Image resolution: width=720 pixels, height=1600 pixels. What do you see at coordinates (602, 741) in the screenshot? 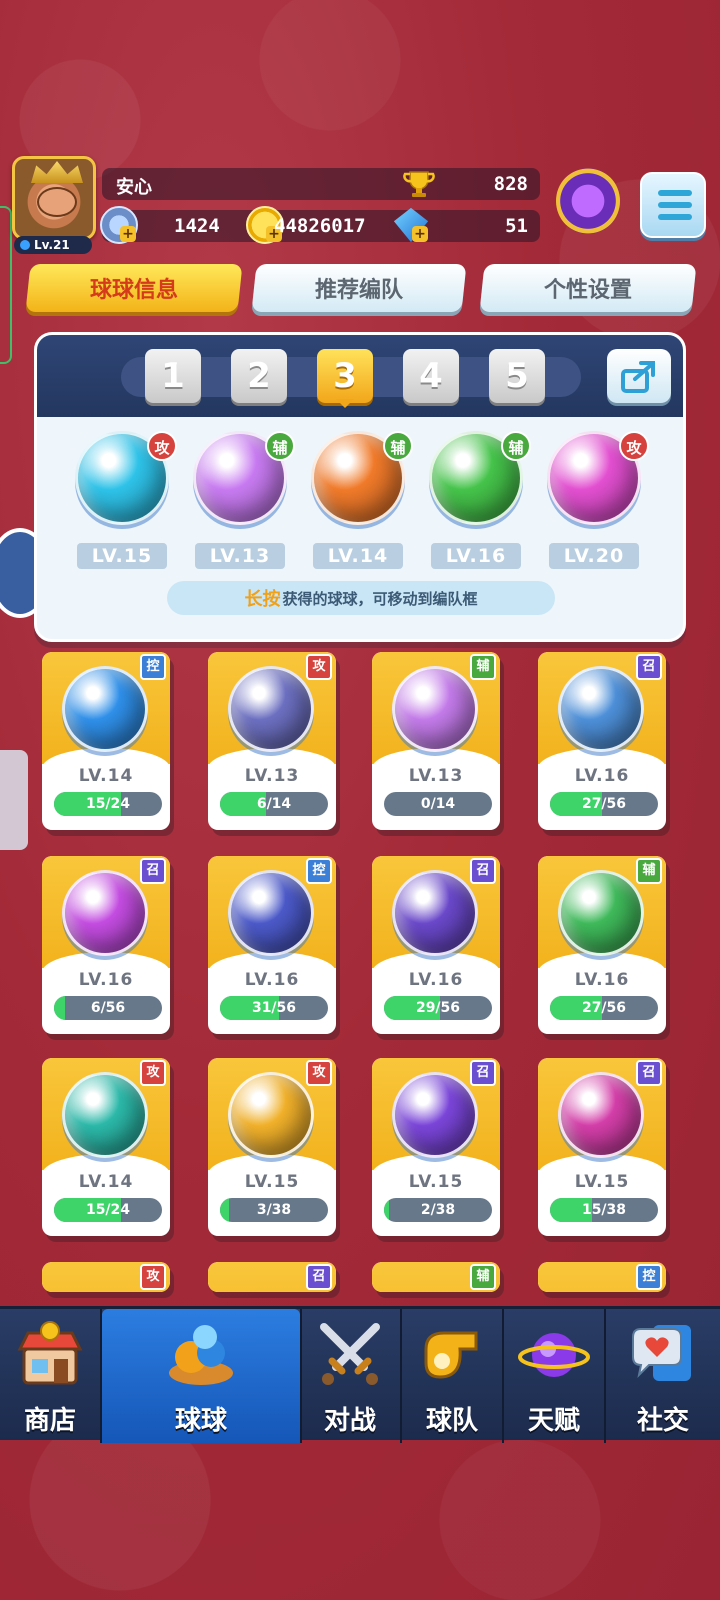
I see `ball-card: 召 LV.16 27/56` at bounding box center [602, 741].